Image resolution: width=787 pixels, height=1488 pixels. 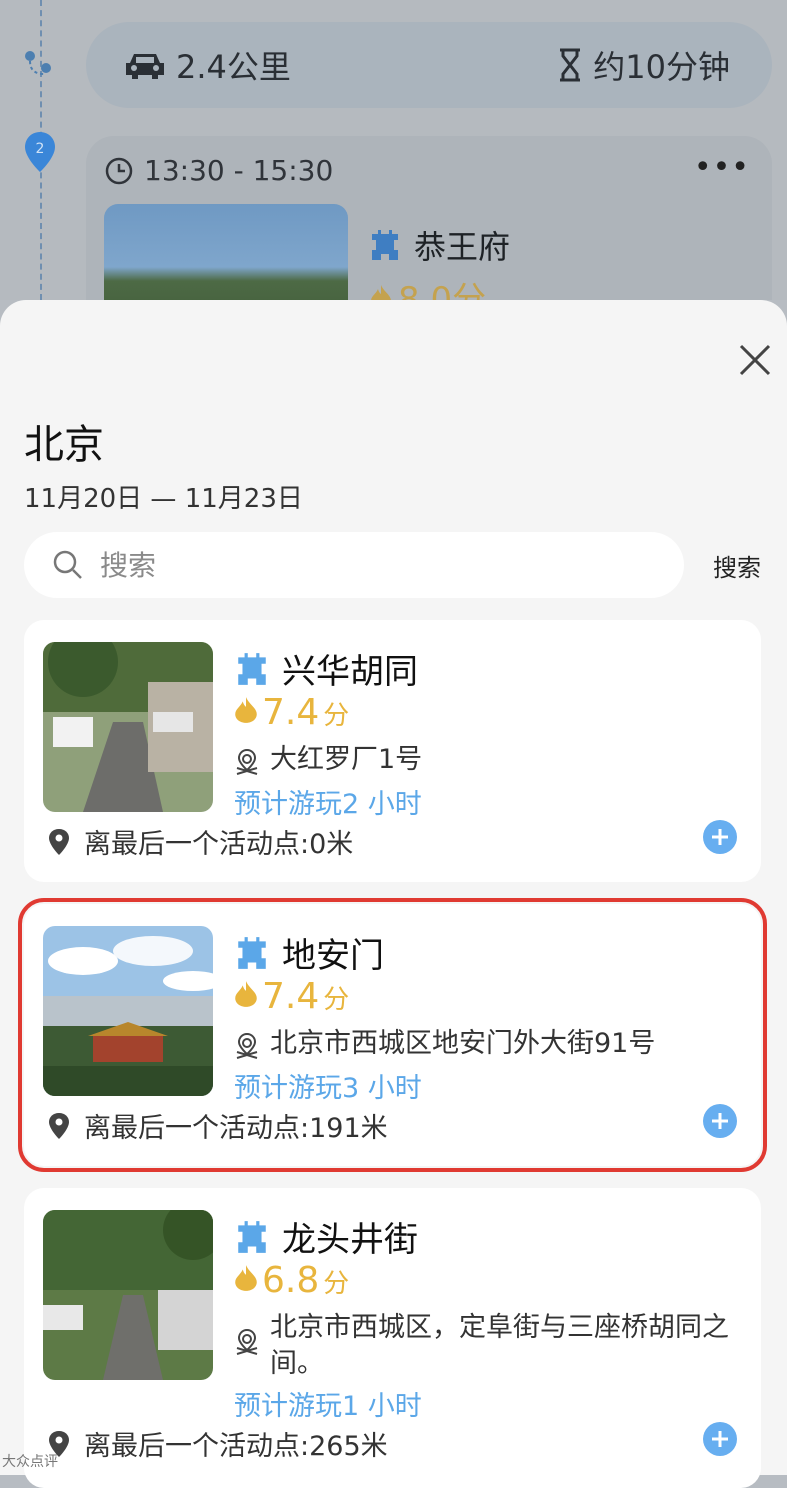 What do you see at coordinates (328, 804) in the screenshot?
I see `play-duration: 预计游玩2 小时` at bounding box center [328, 804].